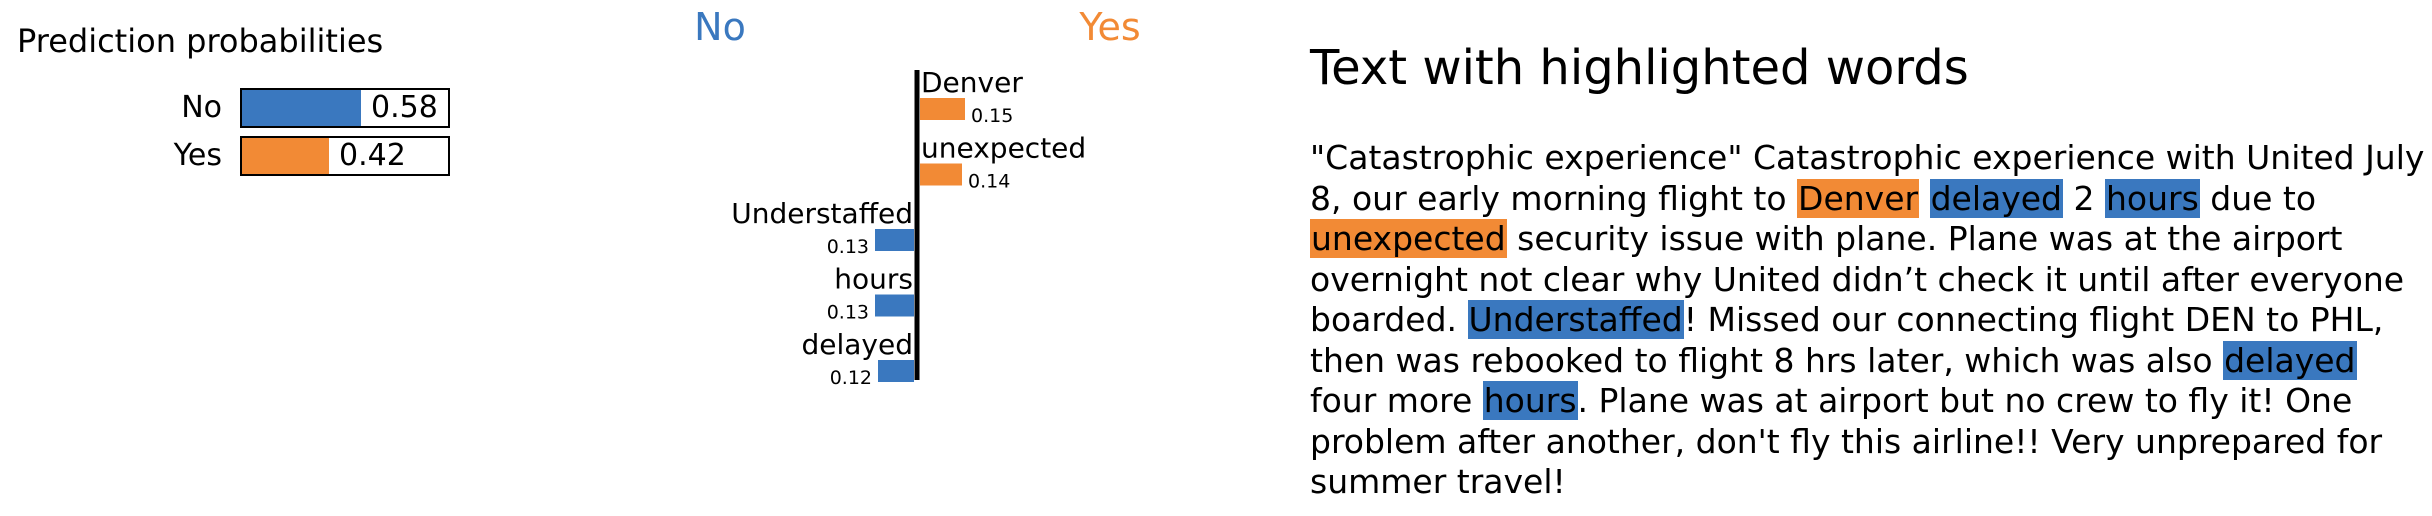  Describe the element at coordinates (285, 156) in the screenshot. I see `probability-bar-yes` at that location.